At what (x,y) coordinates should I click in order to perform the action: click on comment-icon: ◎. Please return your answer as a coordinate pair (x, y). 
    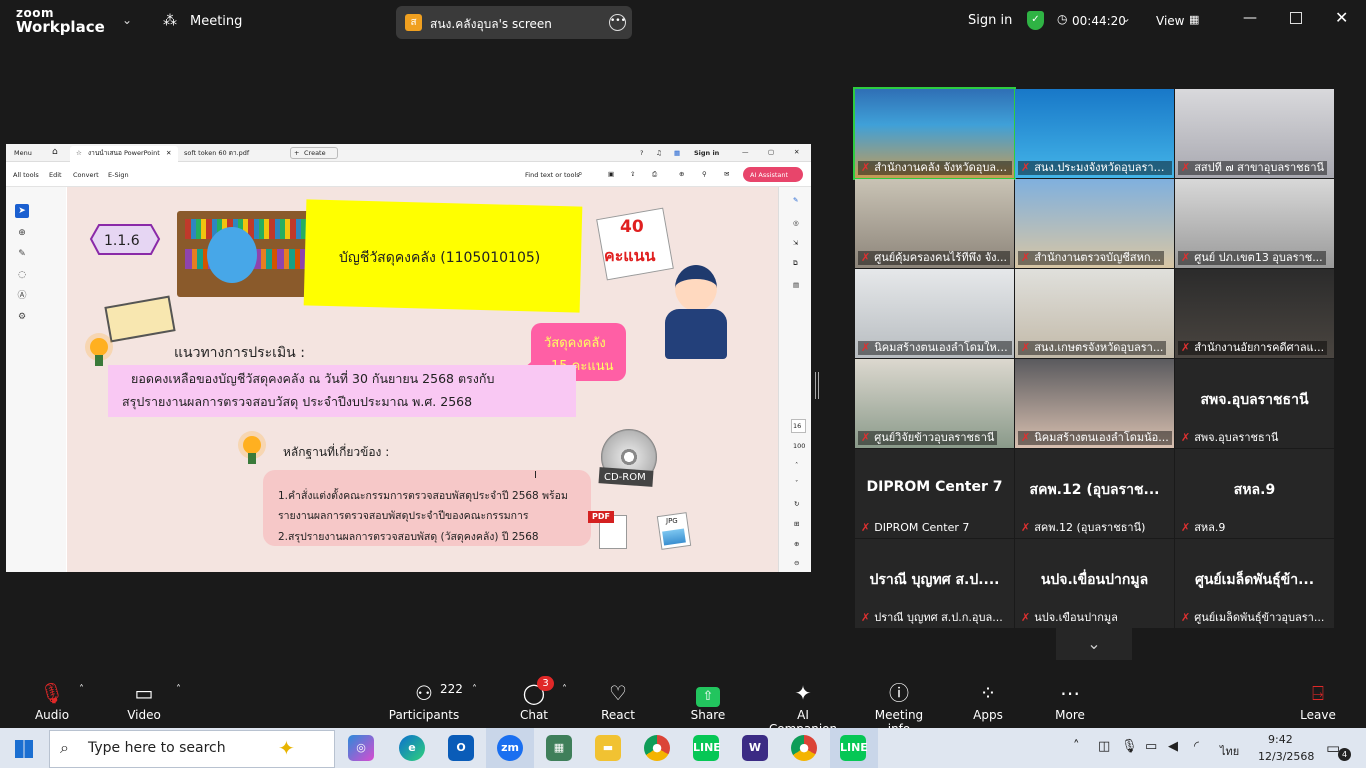
    Looking at the image, I should click on (796, 223).